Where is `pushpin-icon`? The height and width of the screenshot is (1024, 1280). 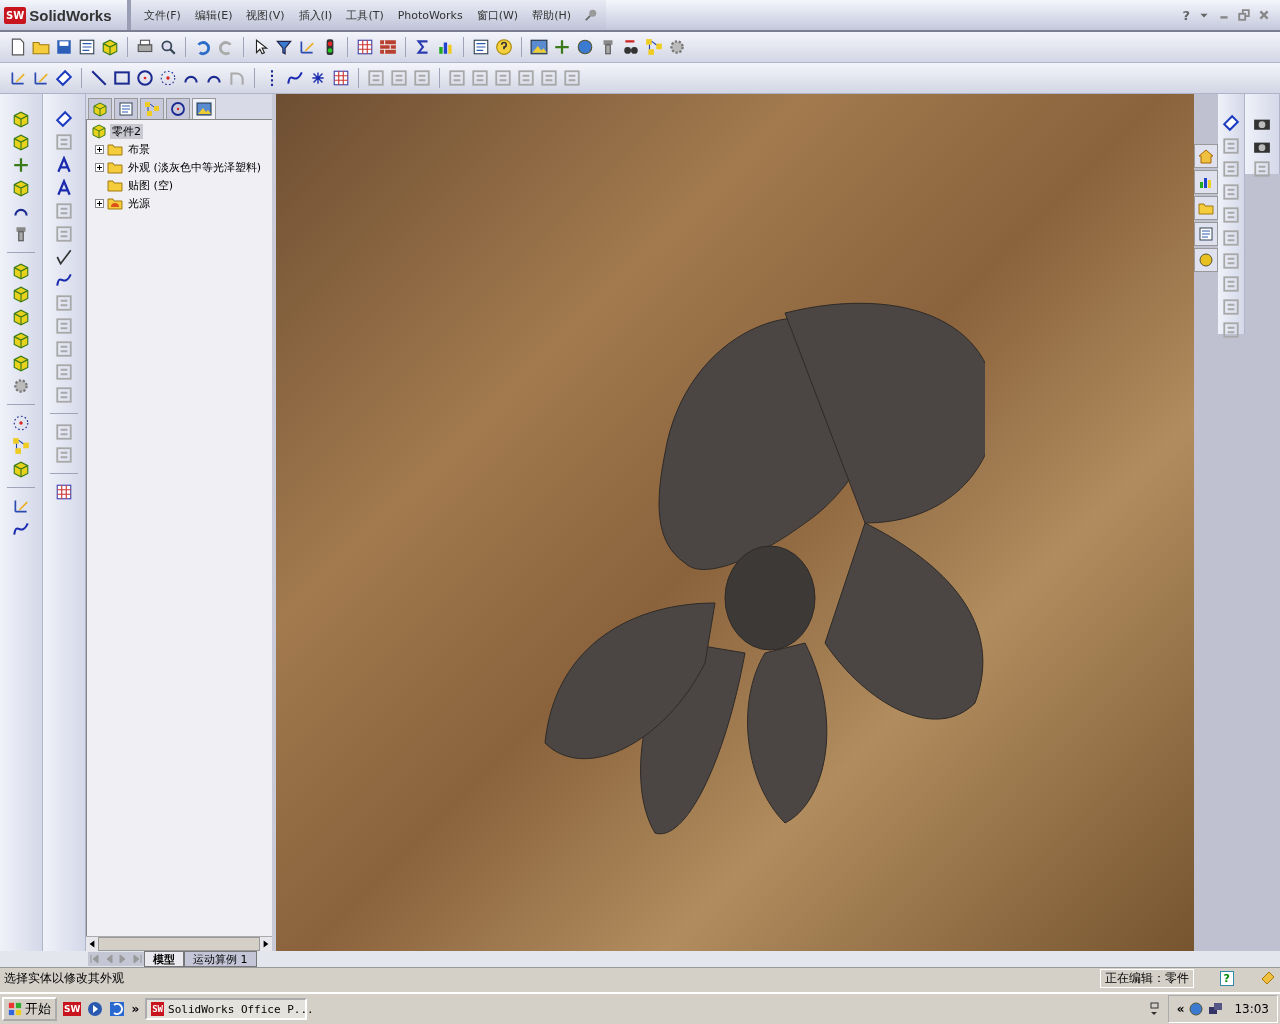 pushpin-icon is located at coordinates (591, 15).